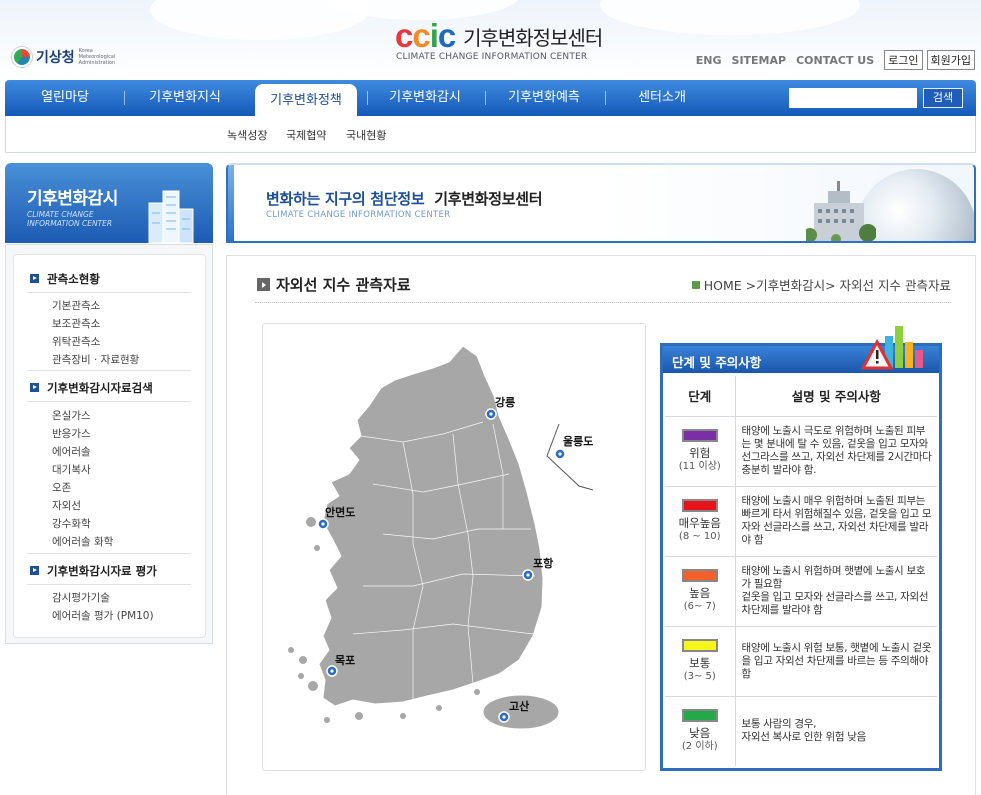  Describe the element at coordinates (247, 135) in the screenshot. I see `subnav-item-green-growth: 녹색성장` at that location.